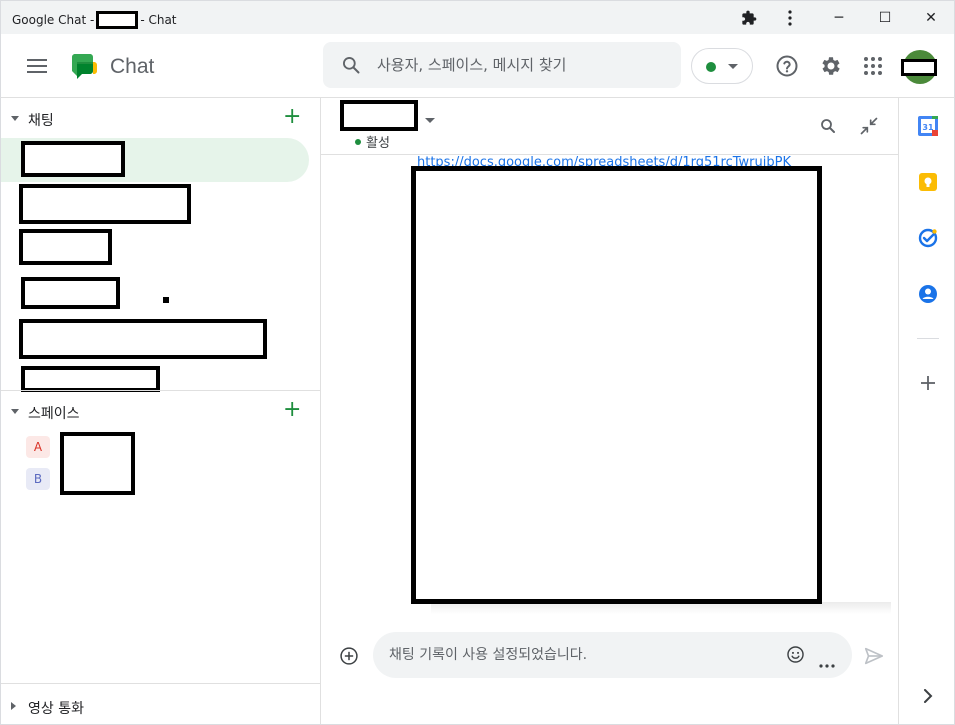 The height and width of the screenshot is (725, 955). Describe the element at coordinates (292, 117) in the screenshot. I see `new-chat-plus-icon: +` at that location.